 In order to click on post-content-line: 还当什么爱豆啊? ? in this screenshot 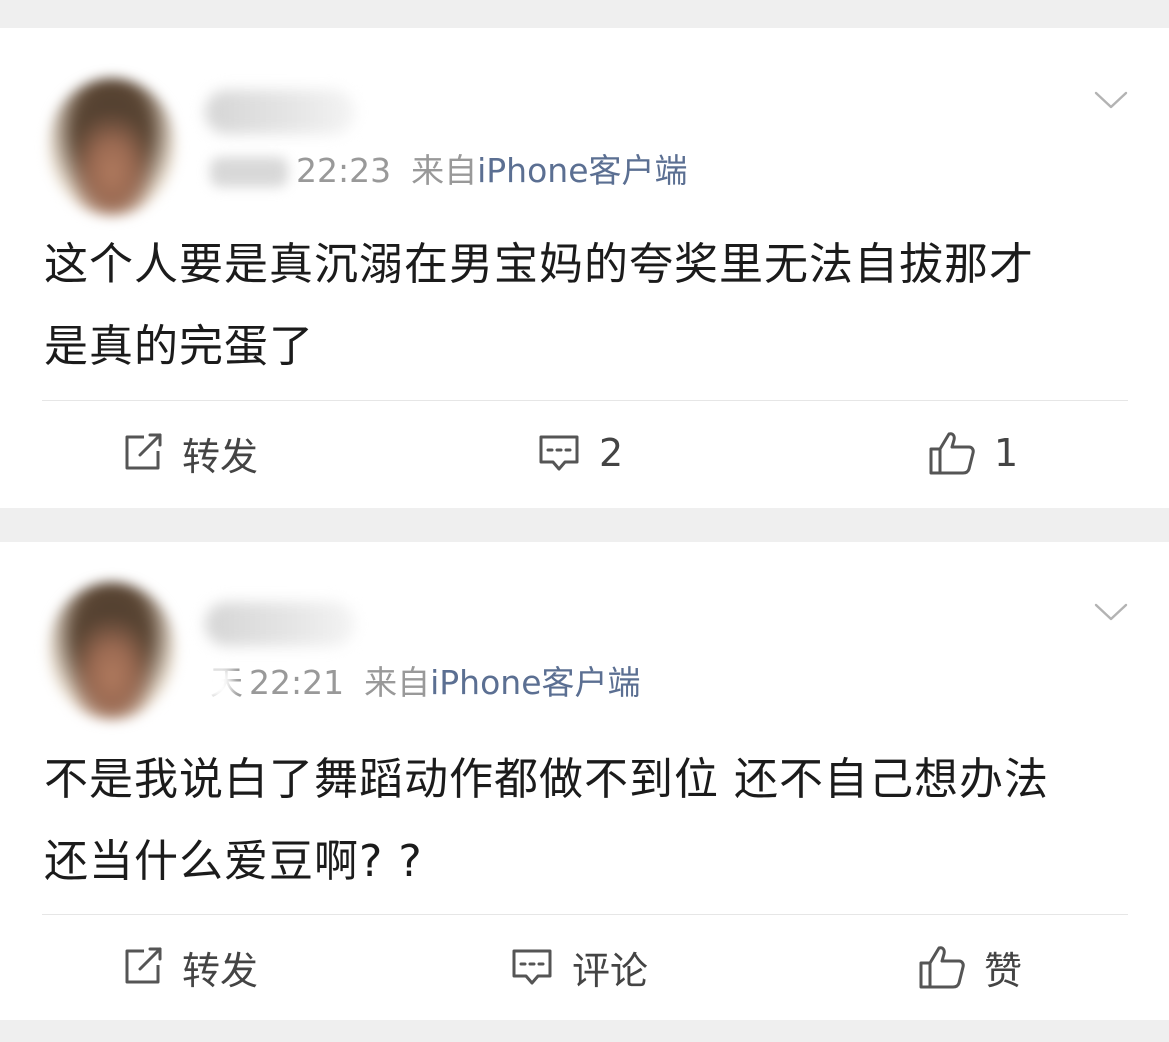, I will do `click(233, 861)`.